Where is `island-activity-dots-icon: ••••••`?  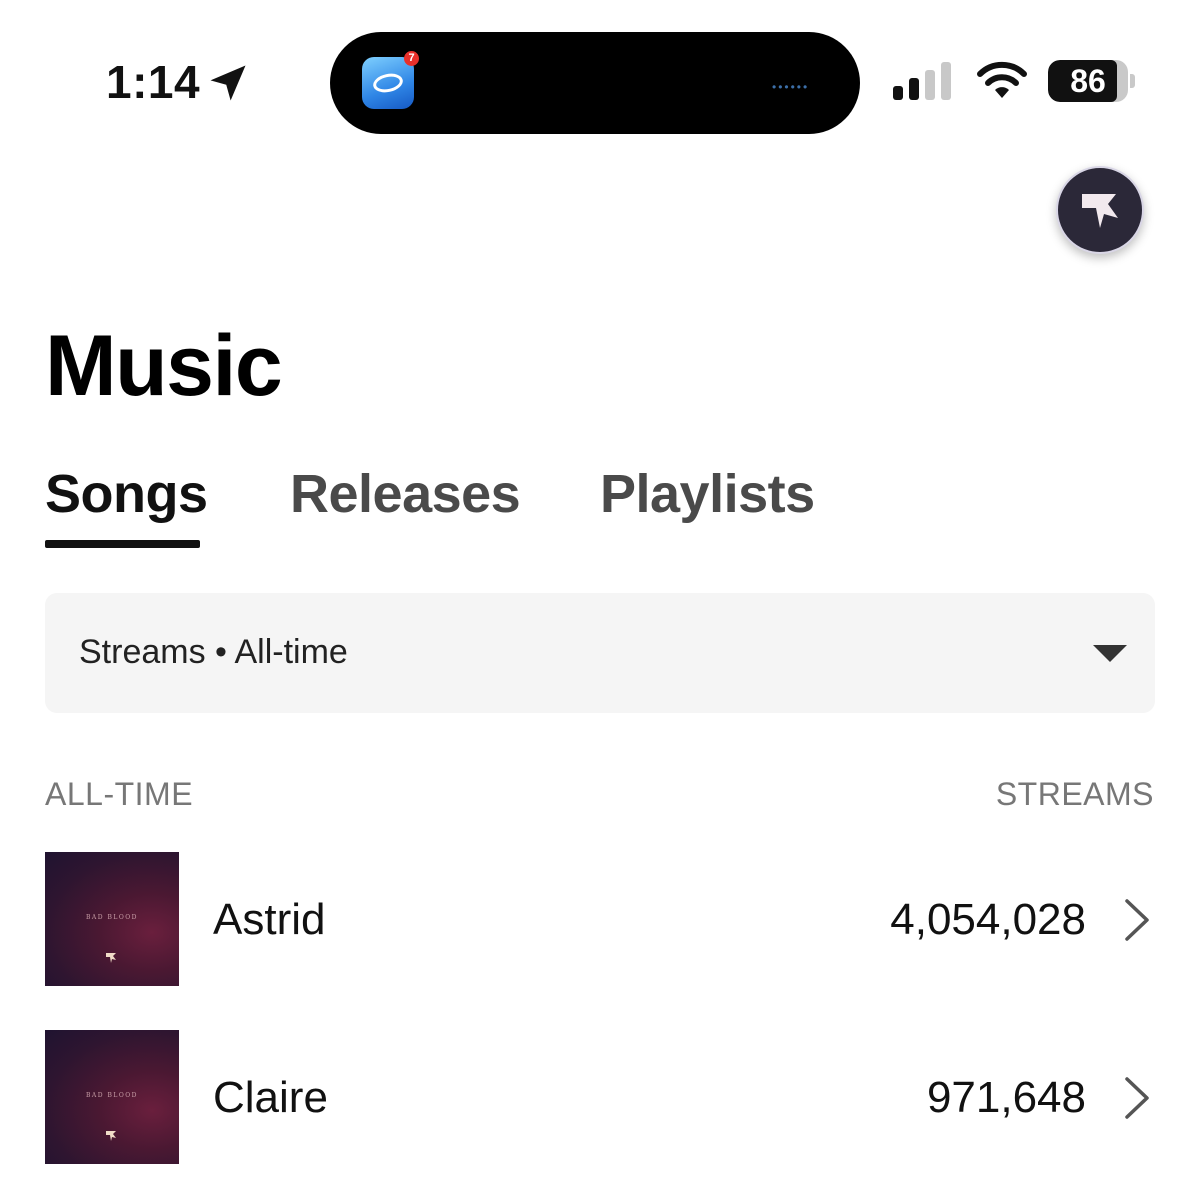
island-activity-dots-icon: •••••• is located at coordinates (791, 87).